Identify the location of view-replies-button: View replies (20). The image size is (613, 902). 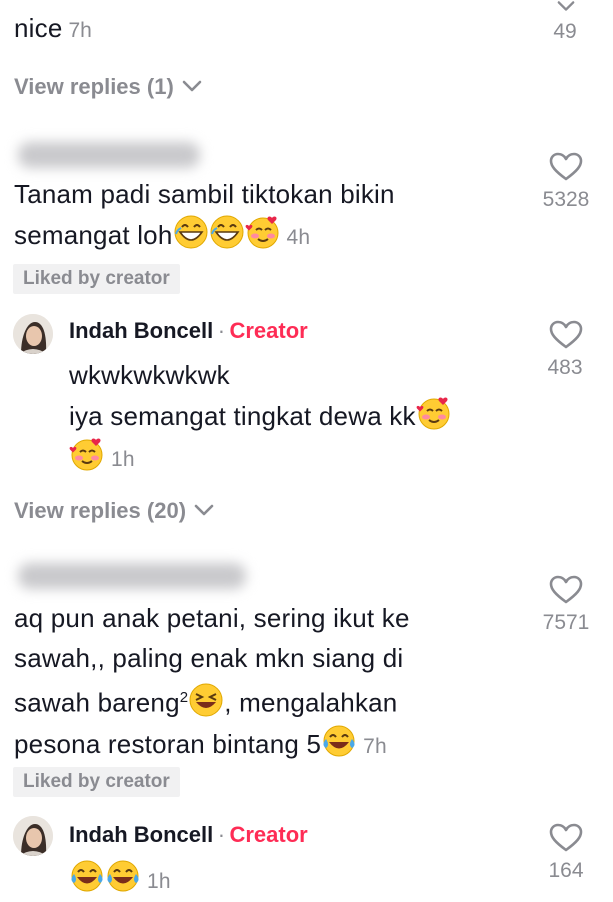
(114, 511).